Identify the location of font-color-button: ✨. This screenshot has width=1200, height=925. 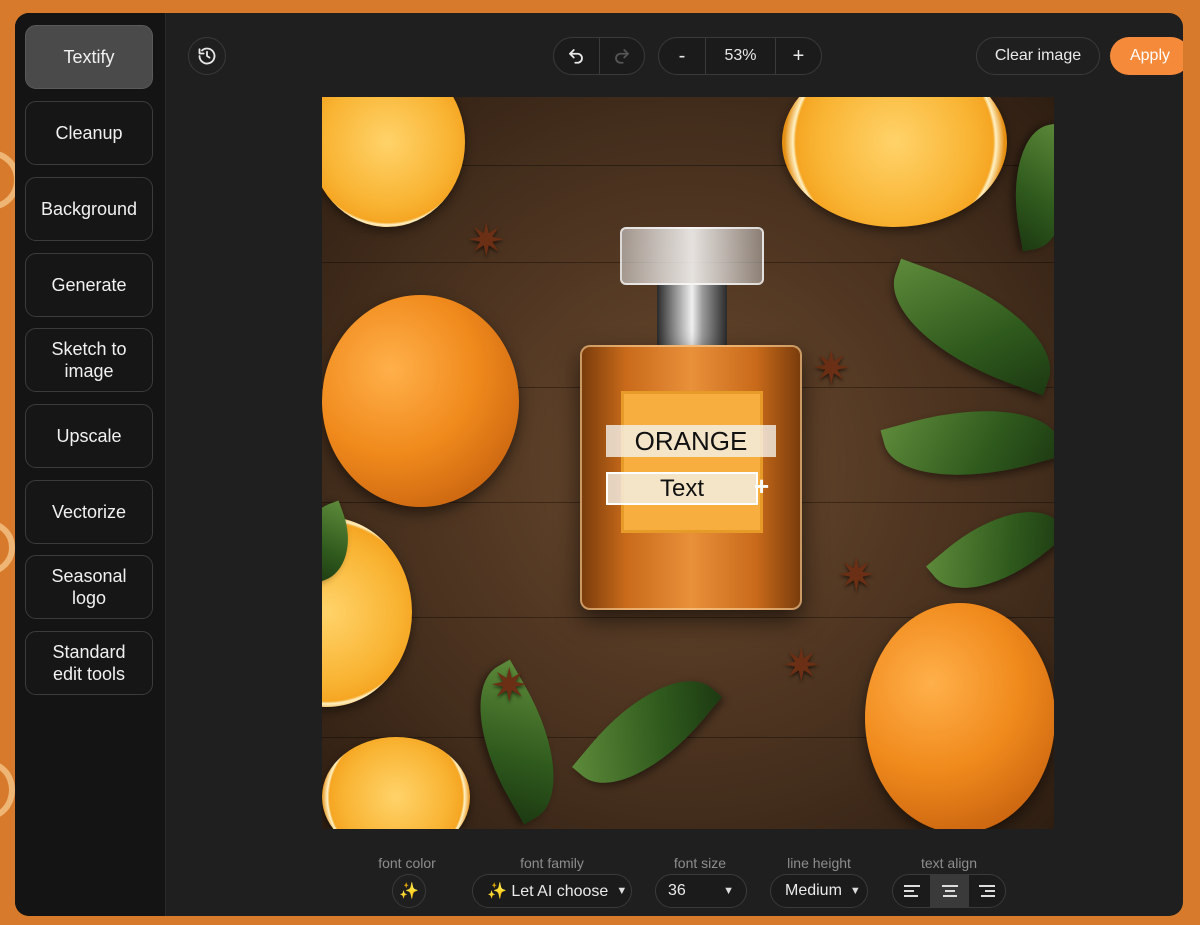
(409, 891).